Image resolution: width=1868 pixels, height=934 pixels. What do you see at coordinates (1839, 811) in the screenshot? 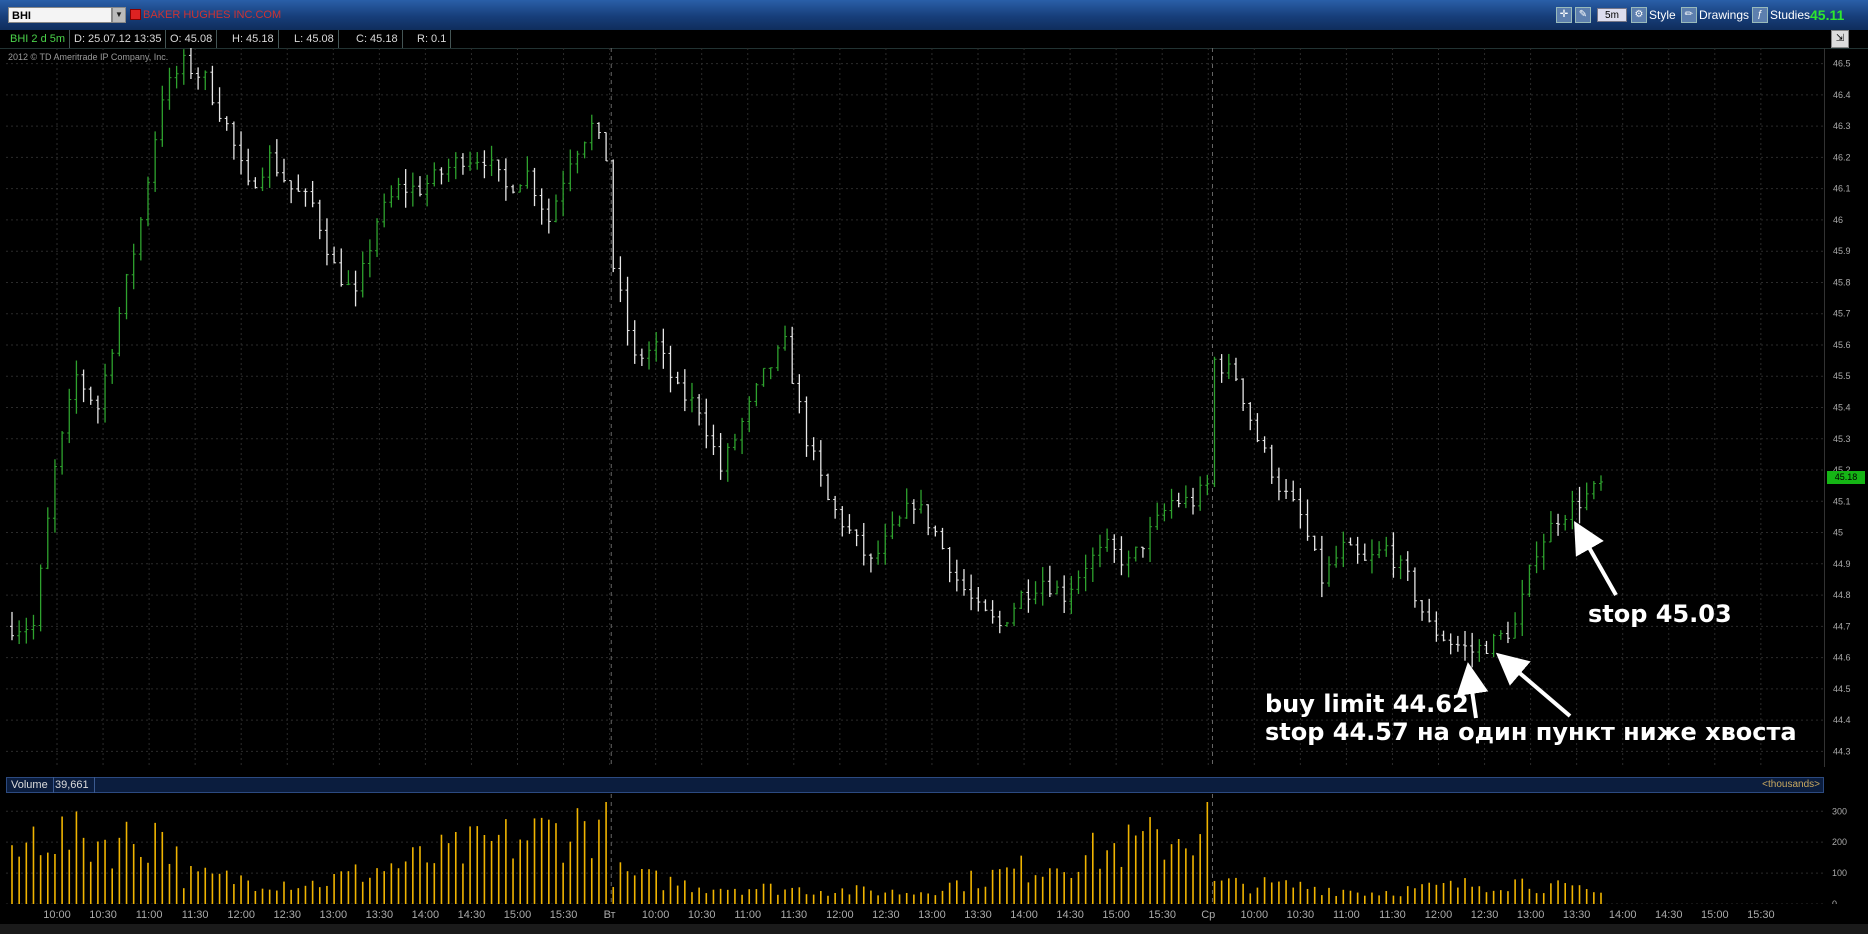
I see `volume-tick-label: 300` at bounding box center [1839, 811].